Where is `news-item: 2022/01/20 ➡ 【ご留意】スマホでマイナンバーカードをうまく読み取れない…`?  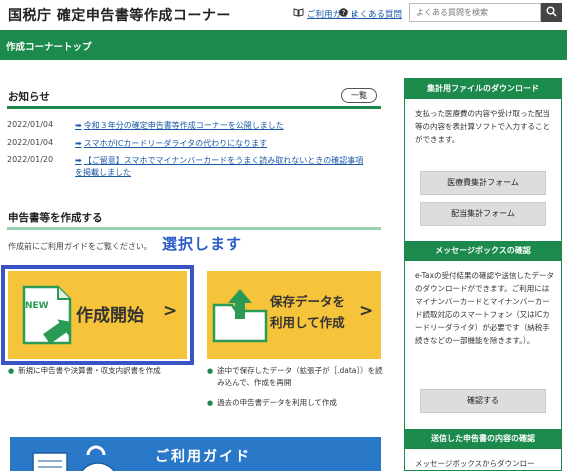
news-item: 2022/01/20 ➡ 【ご留意】スマホでマイナンバーカードをうまく読み取れない… is located at coordinates (186, 167).